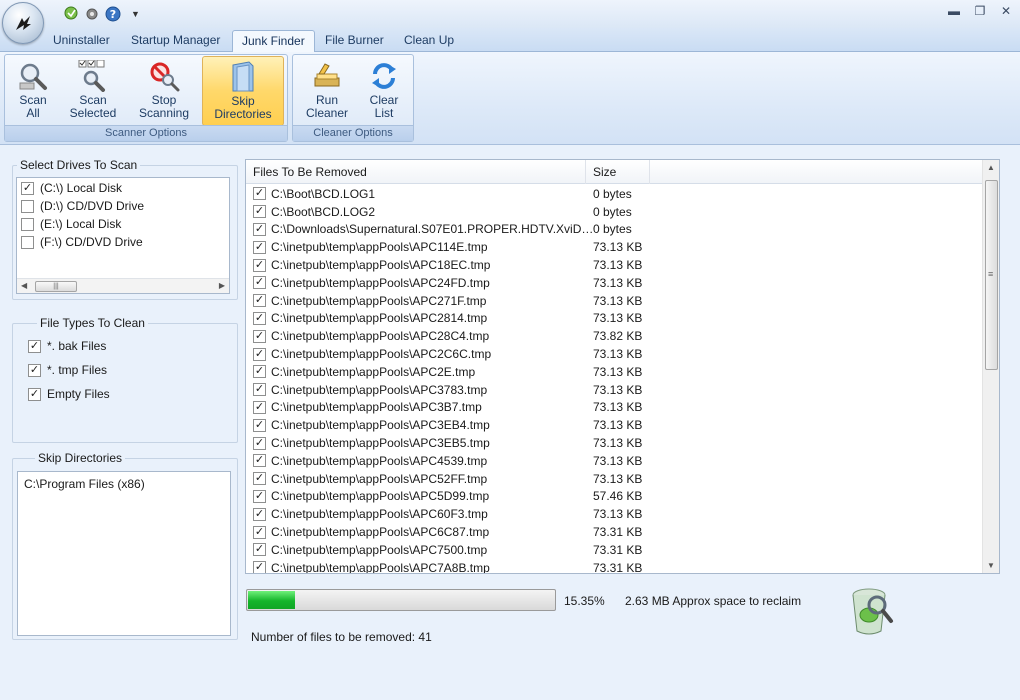 The height and width of the screenshot is (700, 1020). I want to click on row-path: C:\inetpub\temp\appPools\APC18EC.tmp, so click(381, 265).